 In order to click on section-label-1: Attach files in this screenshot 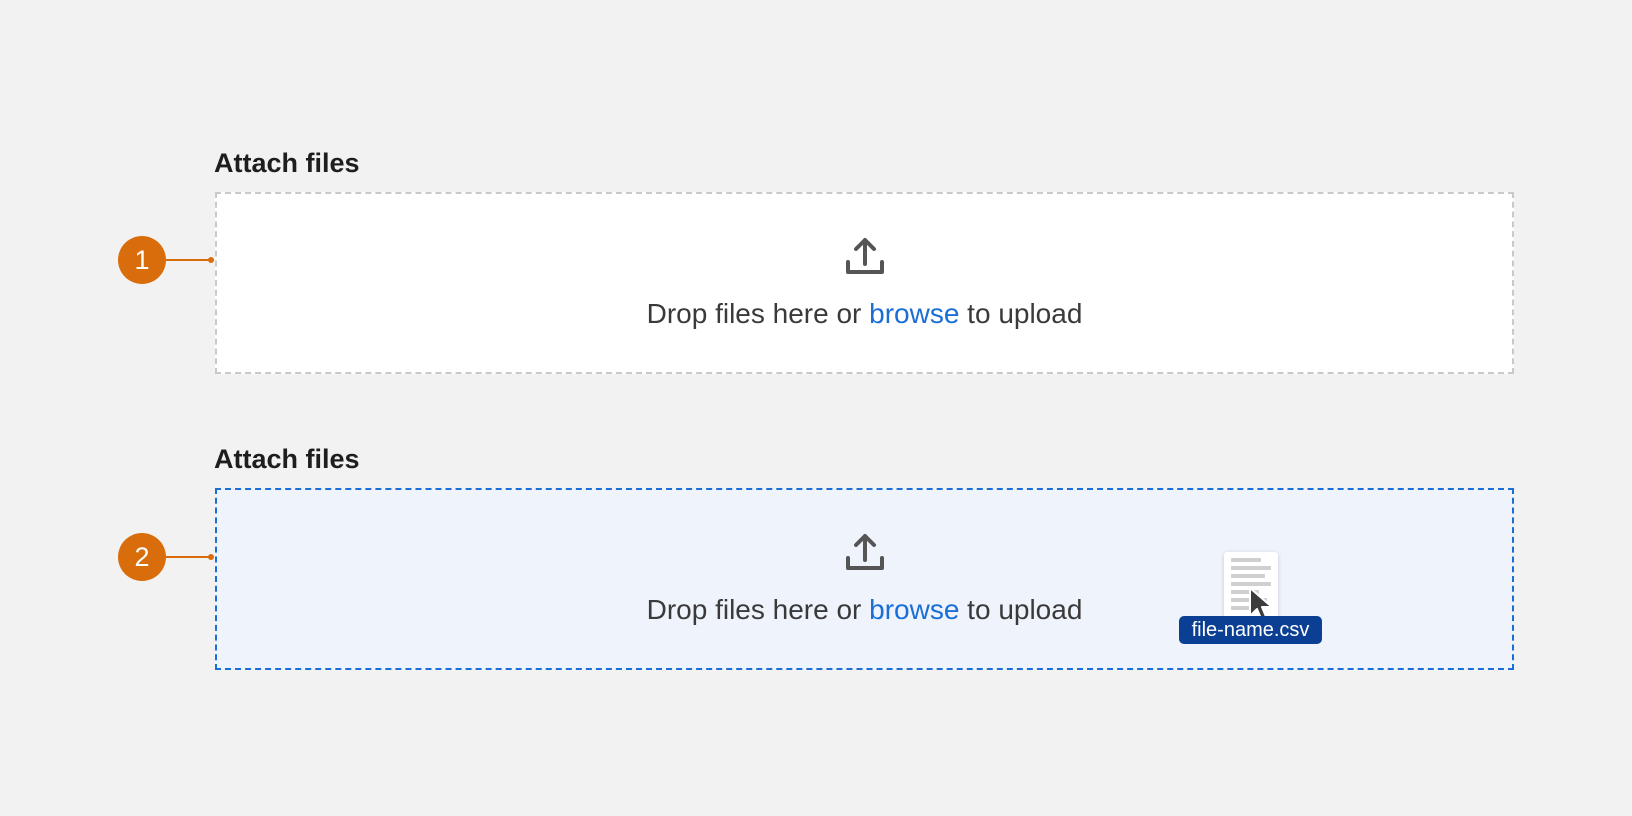, I will do `click(287, 163)`.